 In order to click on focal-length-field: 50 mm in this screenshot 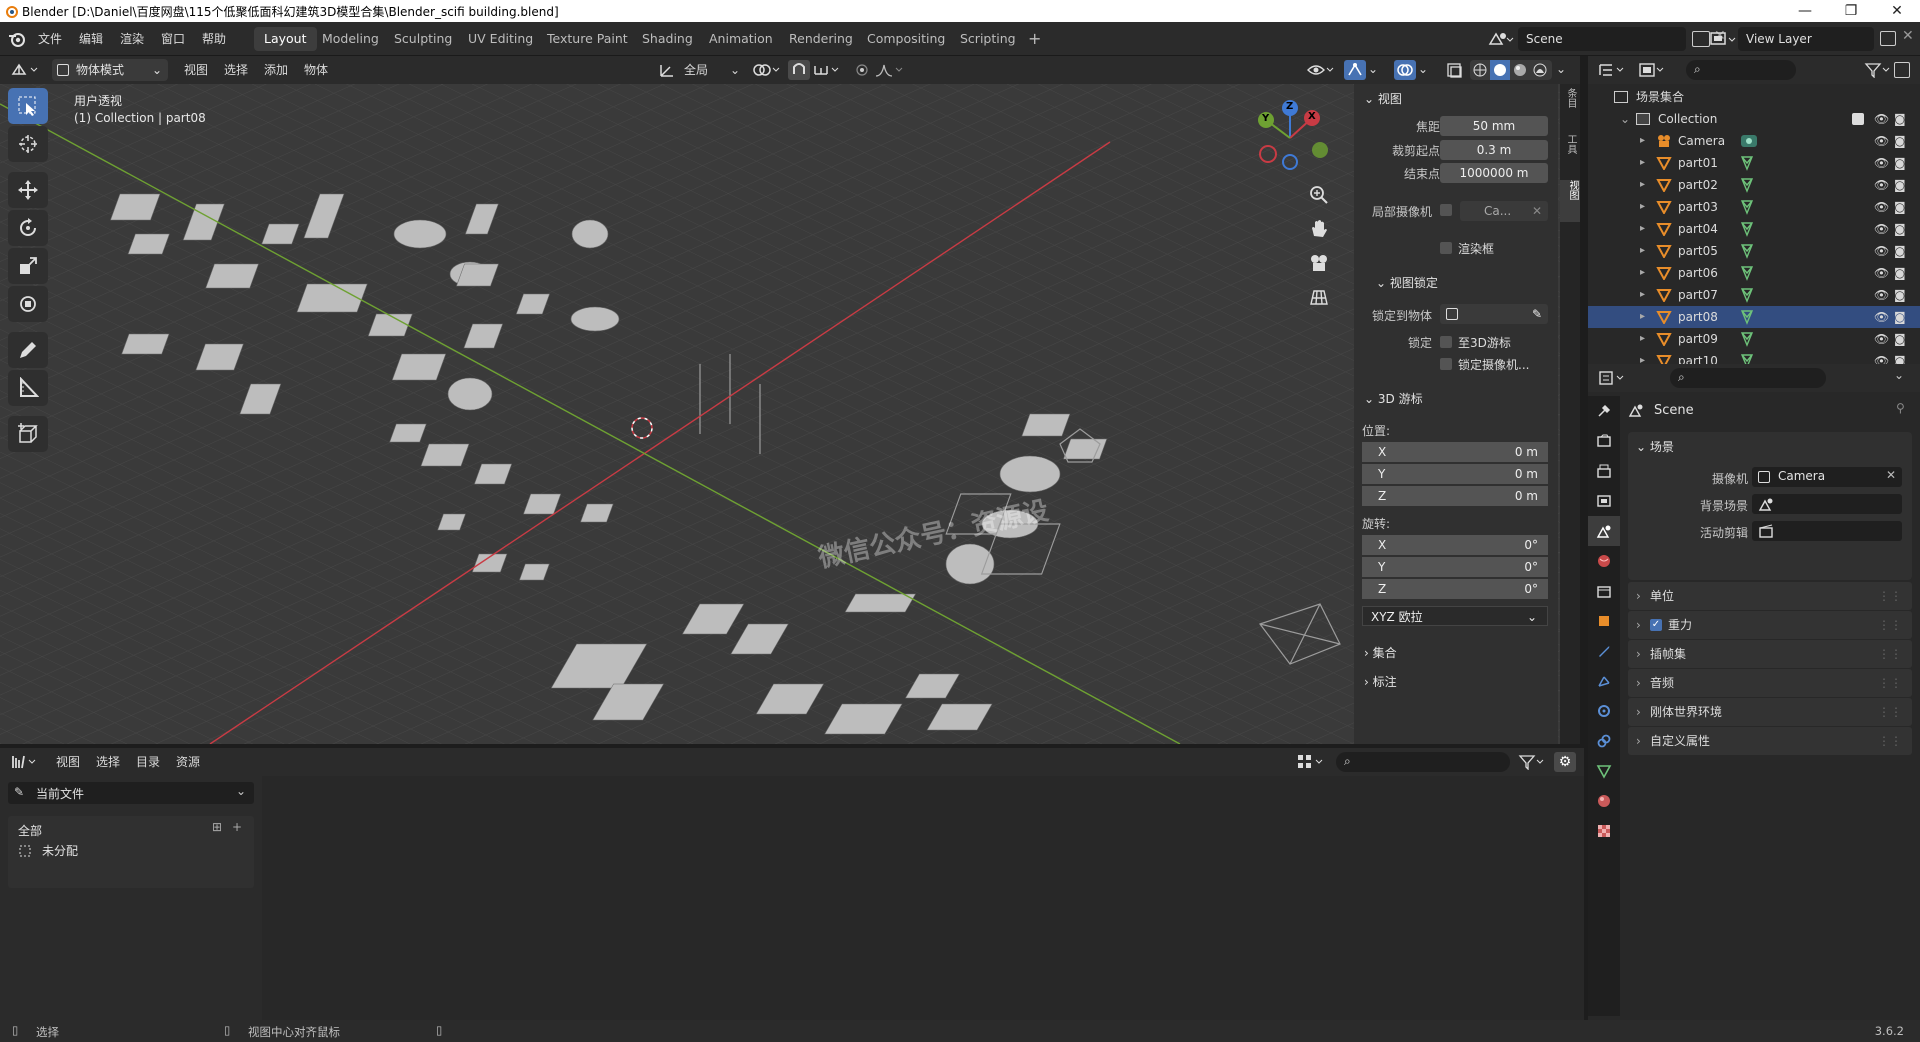, I will do `click(1494, 126)`.